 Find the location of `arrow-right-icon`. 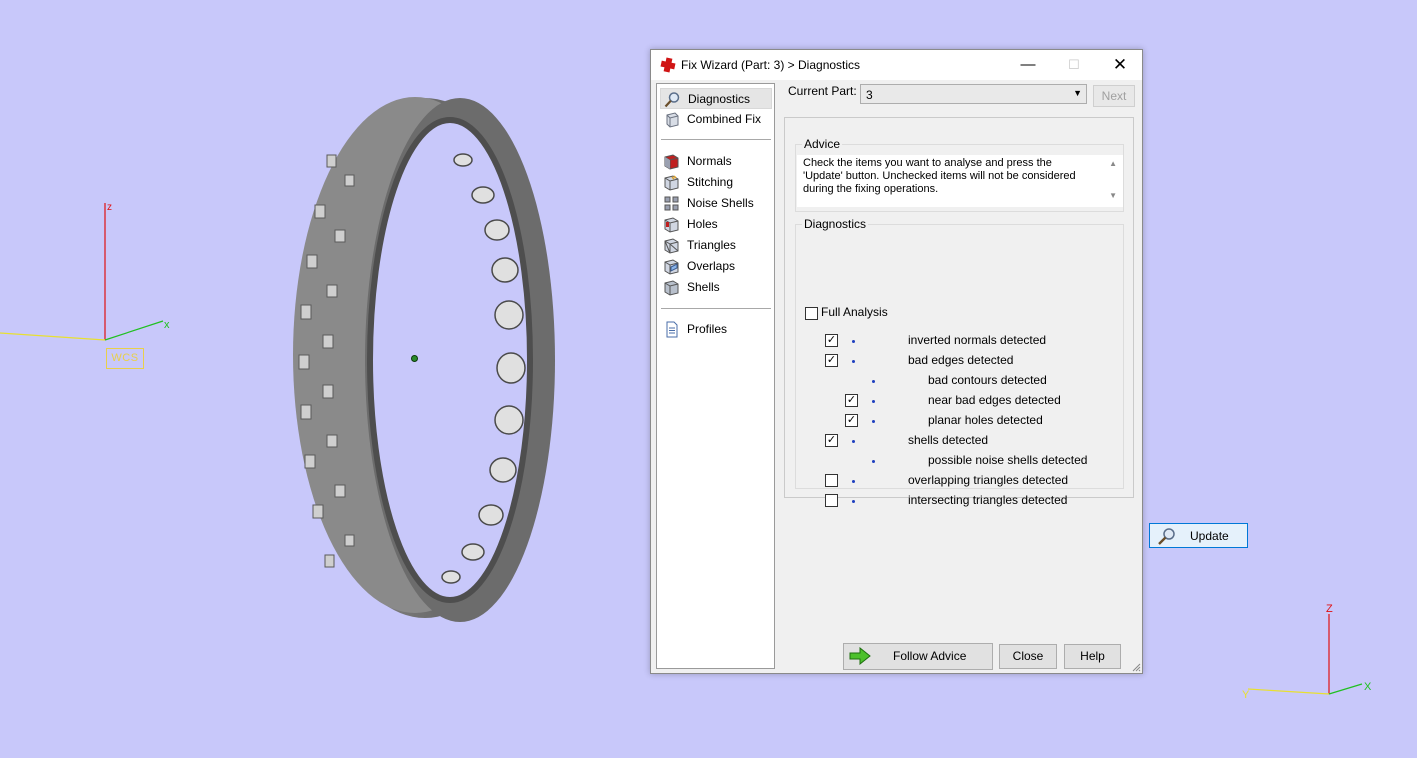

arrow-right-icon is located at coordinates (860, 656).